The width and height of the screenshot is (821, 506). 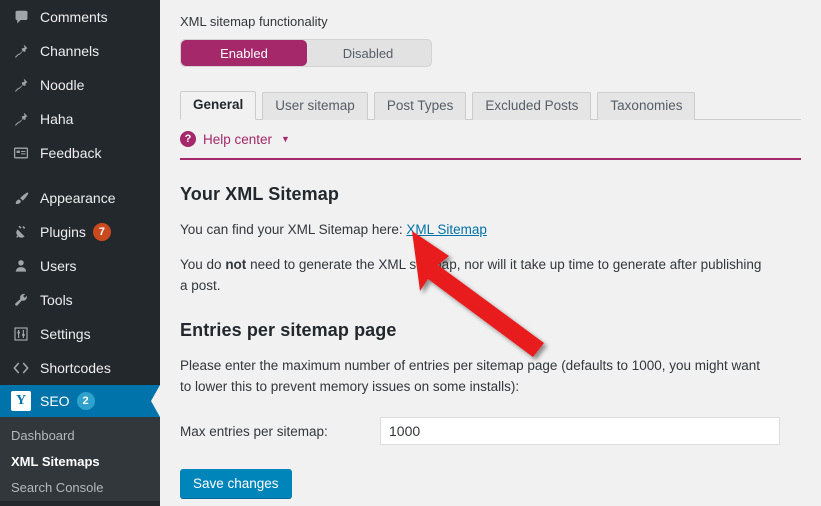 I want to click on sidebar-item-label: Channels, so click(x=70, y=51).